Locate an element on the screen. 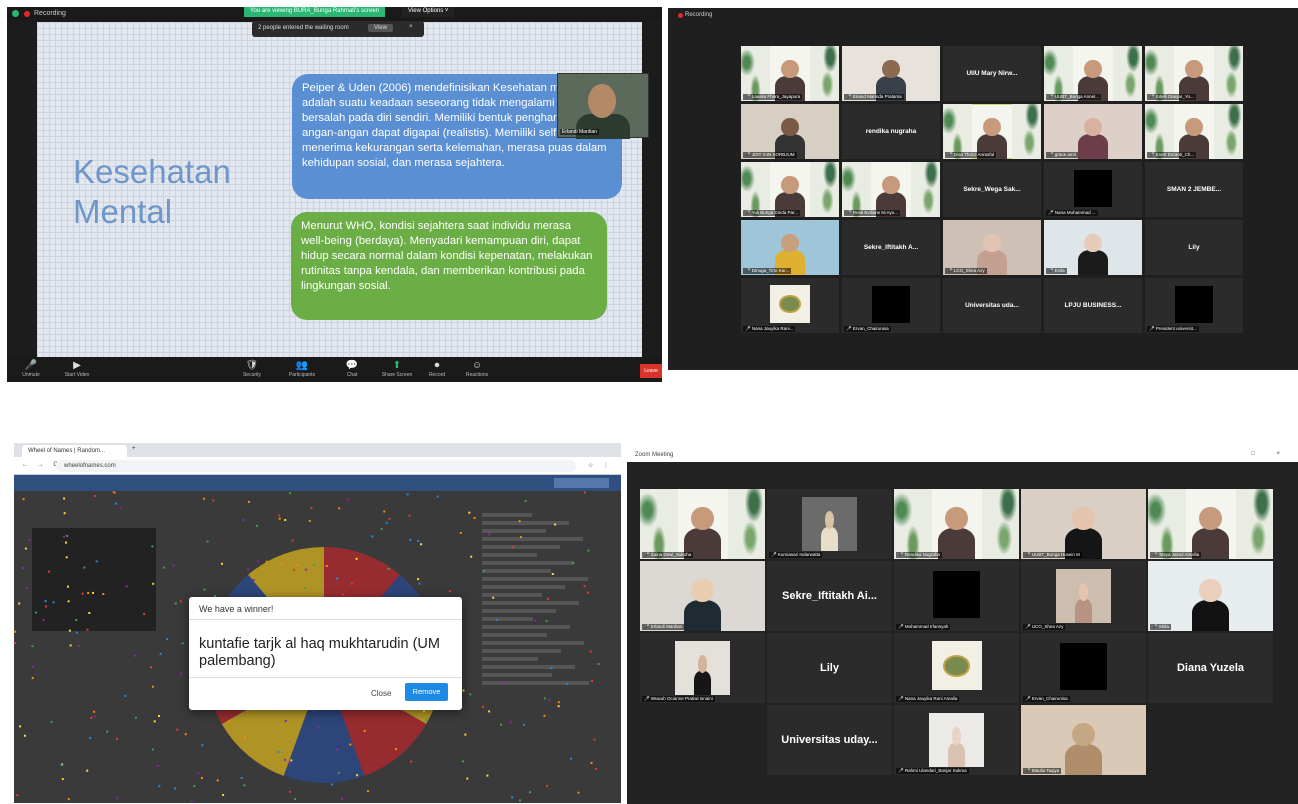 Image resolution: width=1298 pixels, height=804 pixels. participant-tile: 🎤 Zaina Dewi_Sukoha is located at coordinates (702, 524).